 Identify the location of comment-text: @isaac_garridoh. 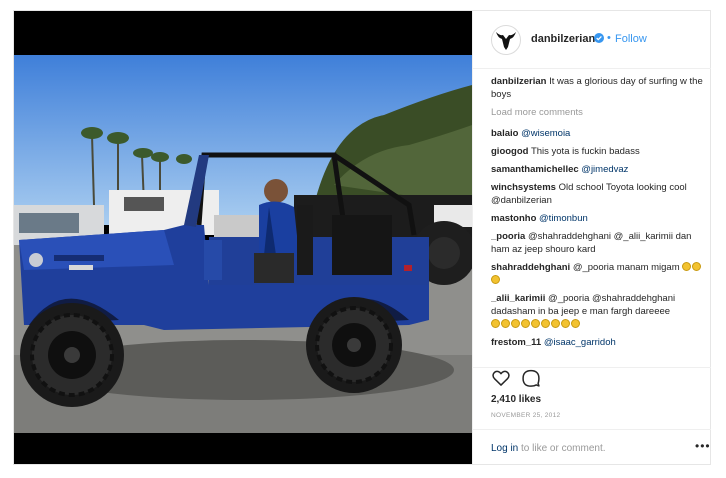
(579, 342).